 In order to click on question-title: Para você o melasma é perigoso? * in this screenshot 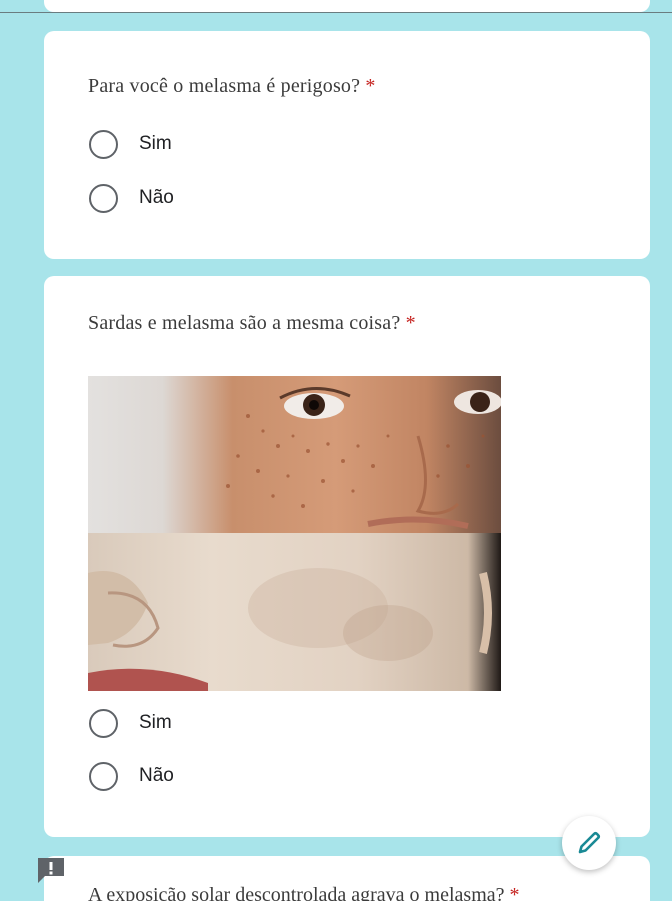, I will do `click(232, 86)`.